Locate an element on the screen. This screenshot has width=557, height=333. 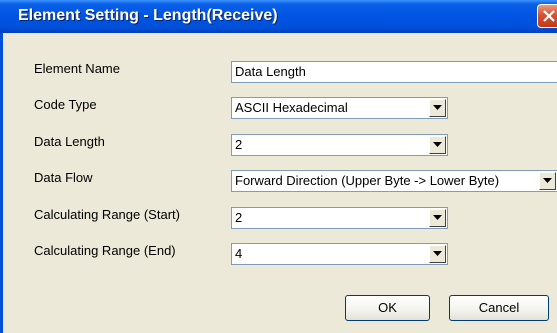
window-title: Element Setting - Length(Receive) is located at coordinates (148, 15).